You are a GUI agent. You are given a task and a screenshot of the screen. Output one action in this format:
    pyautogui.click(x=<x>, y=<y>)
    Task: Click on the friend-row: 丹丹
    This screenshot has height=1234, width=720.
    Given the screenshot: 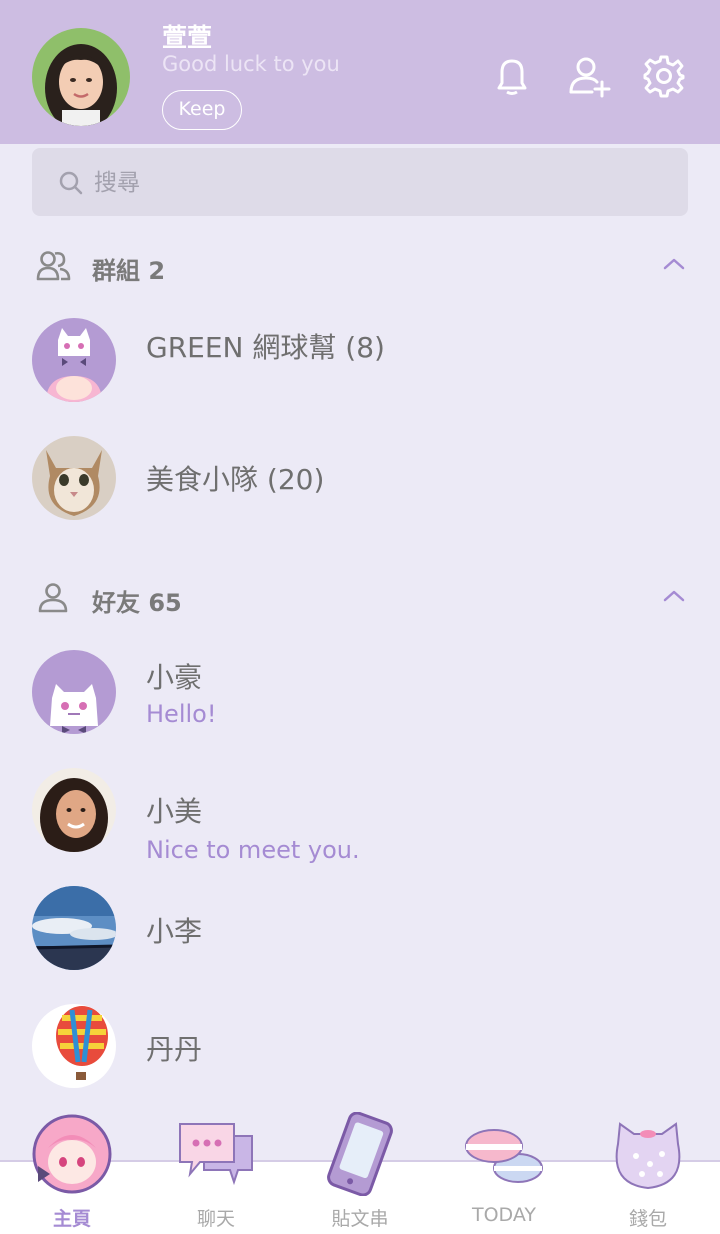 What is the action you would take?
    pyautogui.click(x=360, y=1054)
    